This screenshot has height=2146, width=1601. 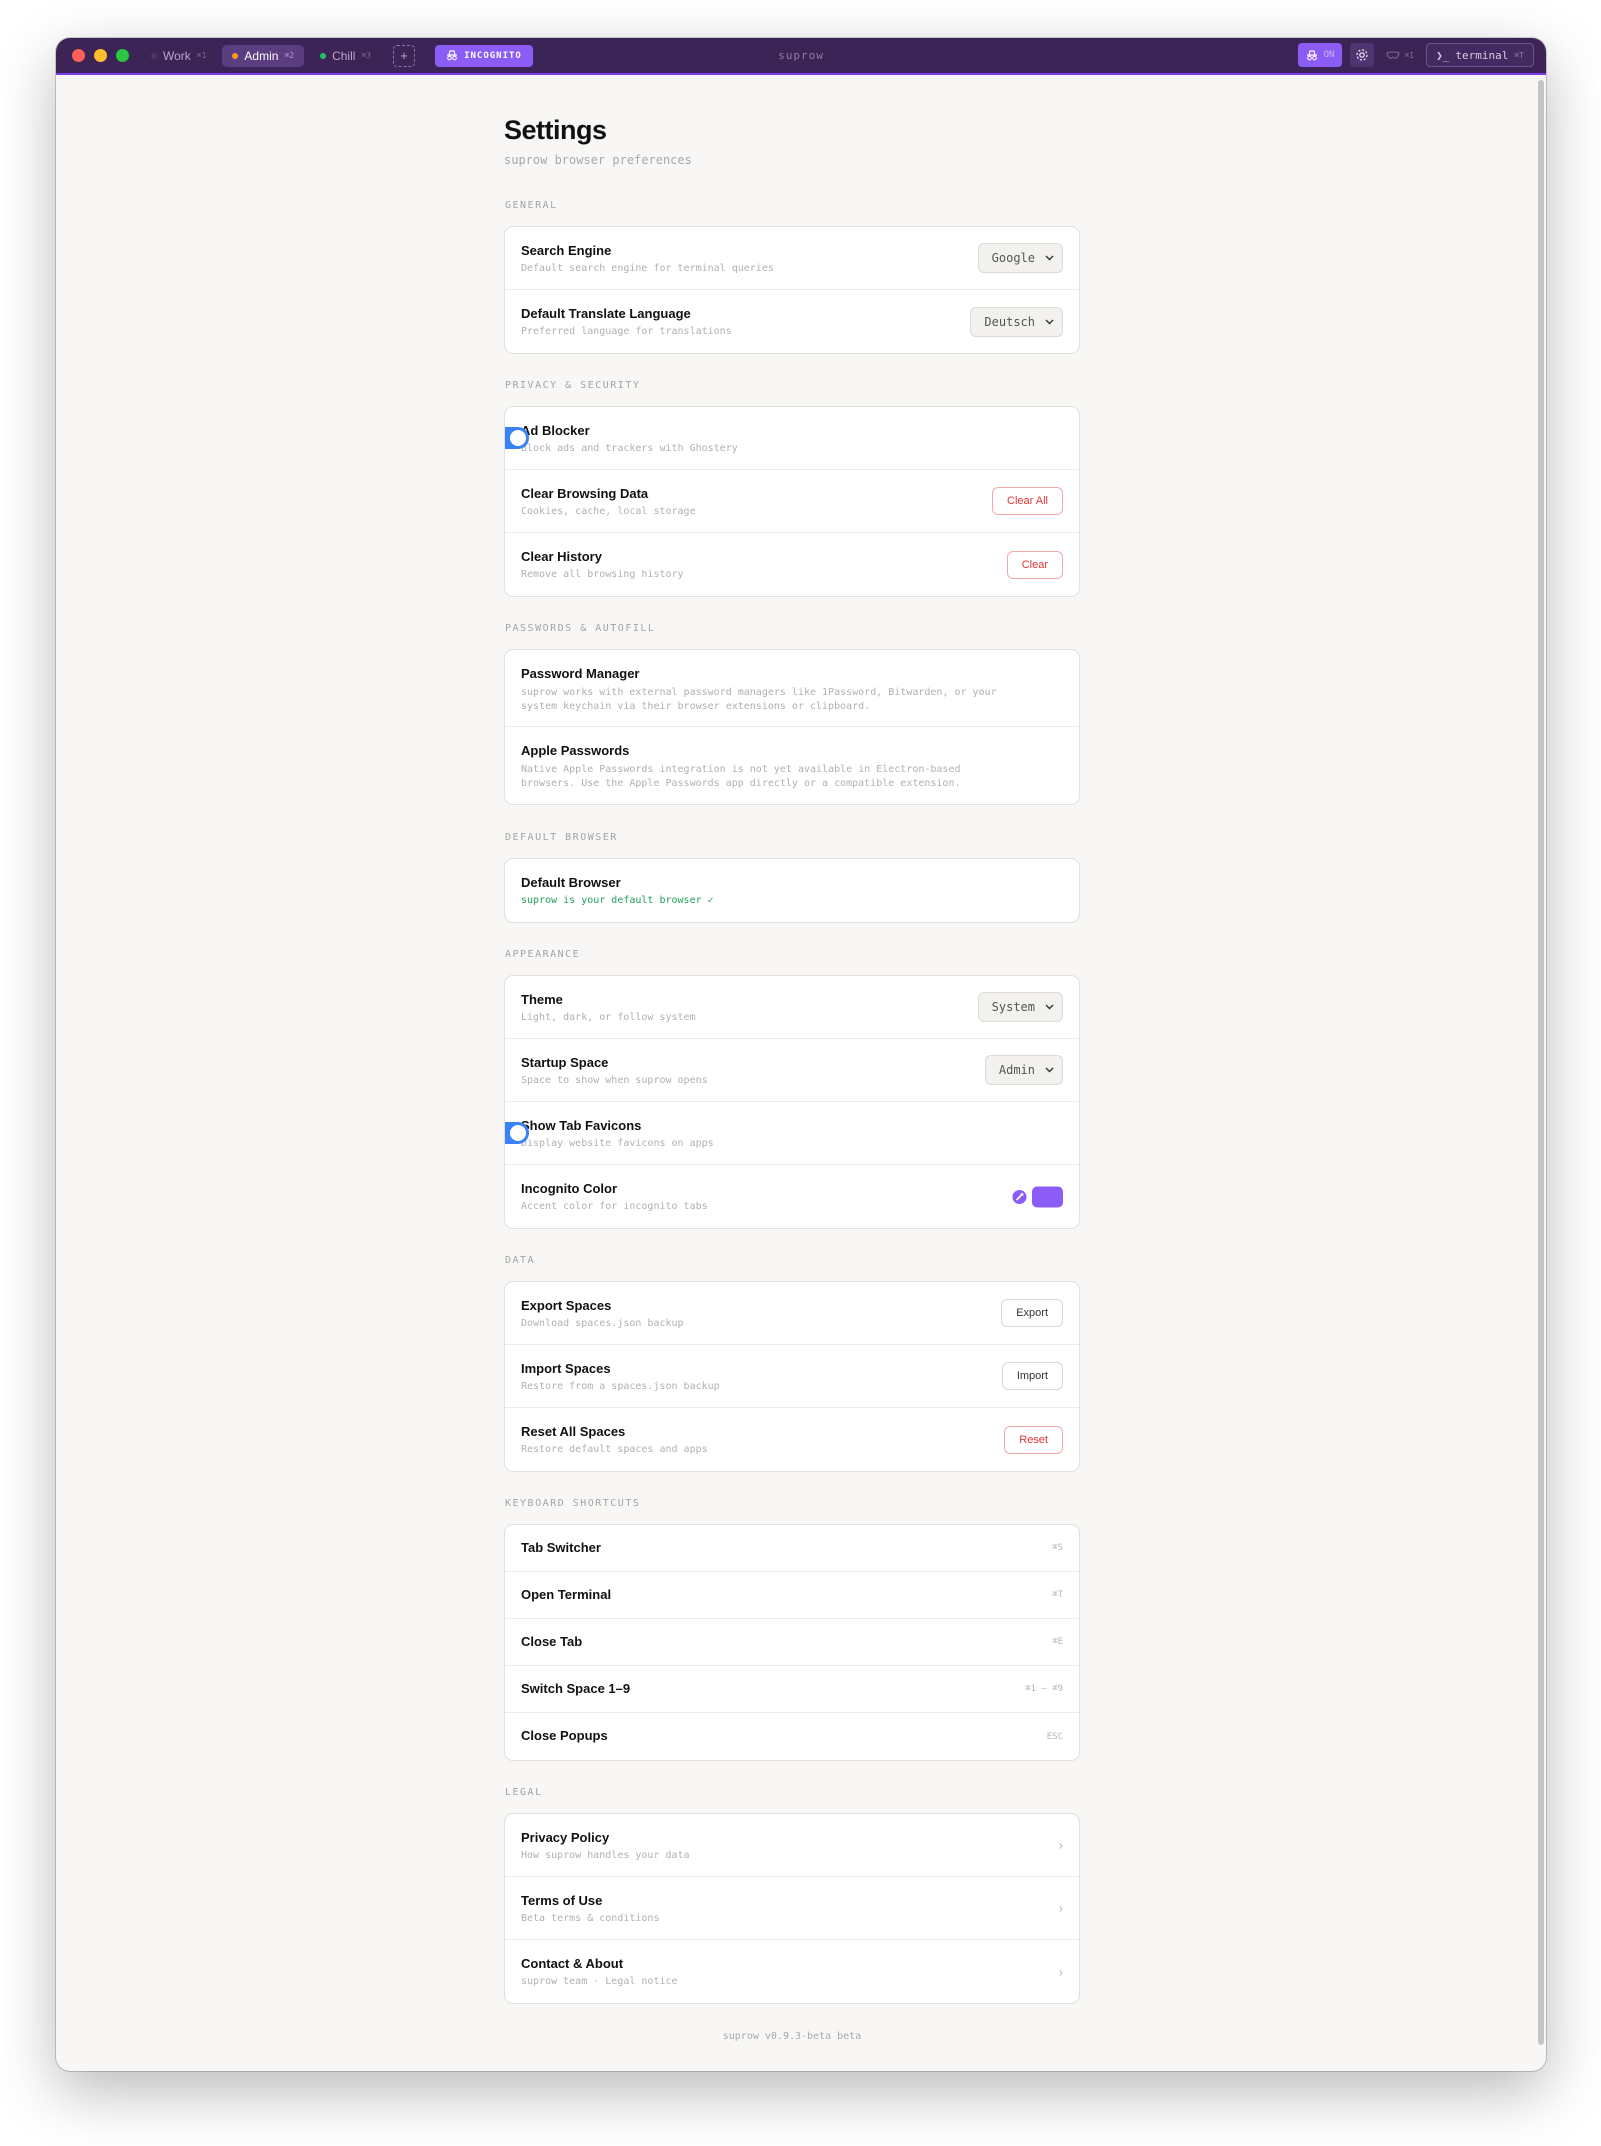 I want to click on shortcut-row: Switch Space 1–9 ⌘1 – ⌘9, so click(x=792, y=1689).